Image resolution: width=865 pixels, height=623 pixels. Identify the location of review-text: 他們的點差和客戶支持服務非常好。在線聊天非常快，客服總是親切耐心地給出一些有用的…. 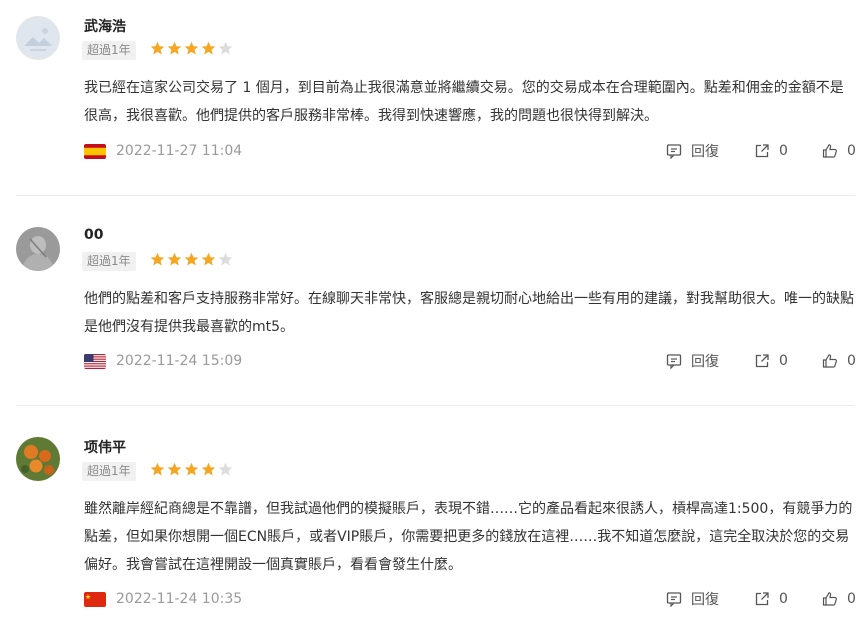
(469, 313).